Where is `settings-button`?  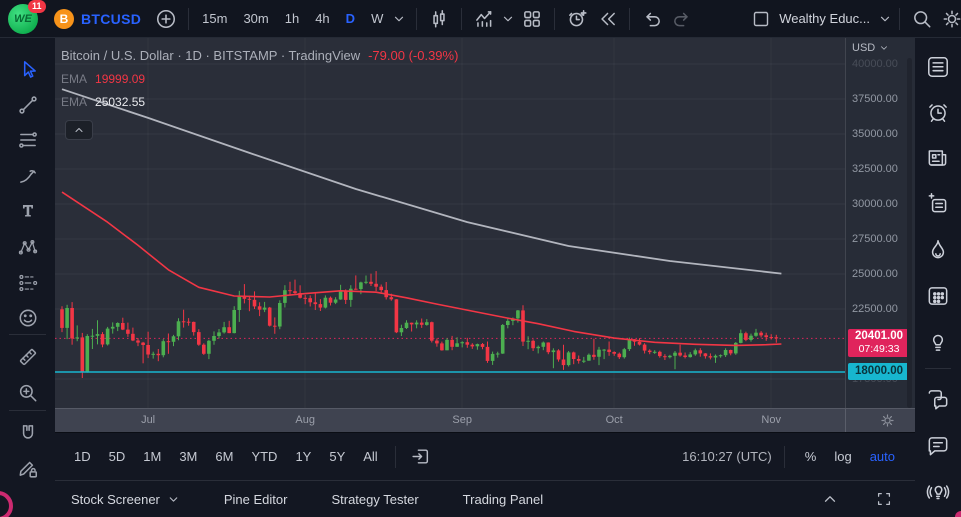 settings-button is located at coordinates (949, 19).